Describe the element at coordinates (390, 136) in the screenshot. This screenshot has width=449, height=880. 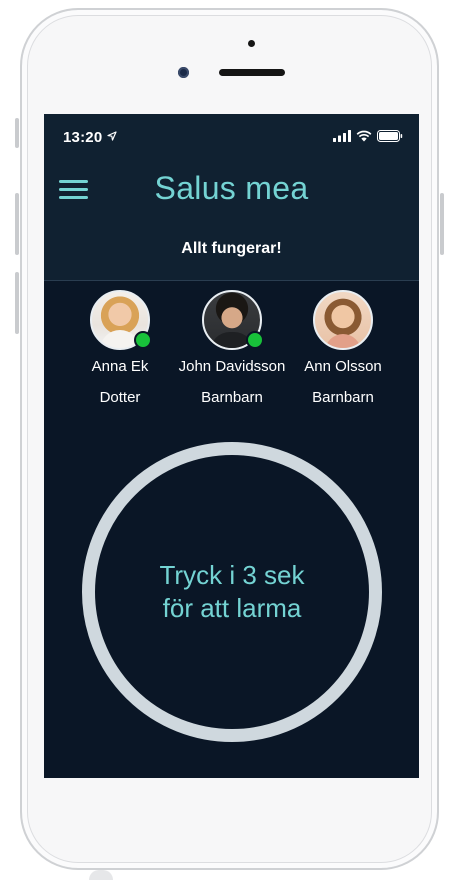
I see `battery-icon` at that location.